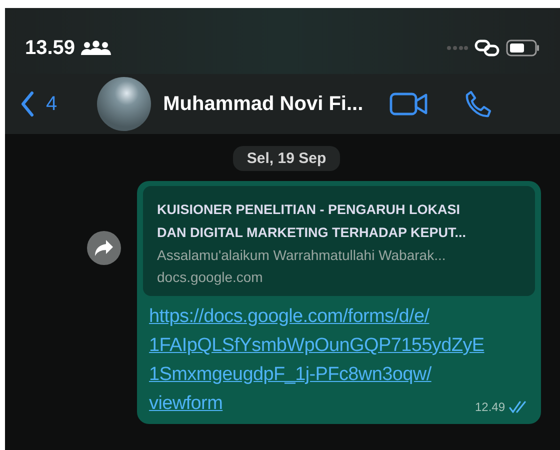 Image resolution: width=560 pixels, height=450 pixels. I want to click on avatar, so click(124, 104).